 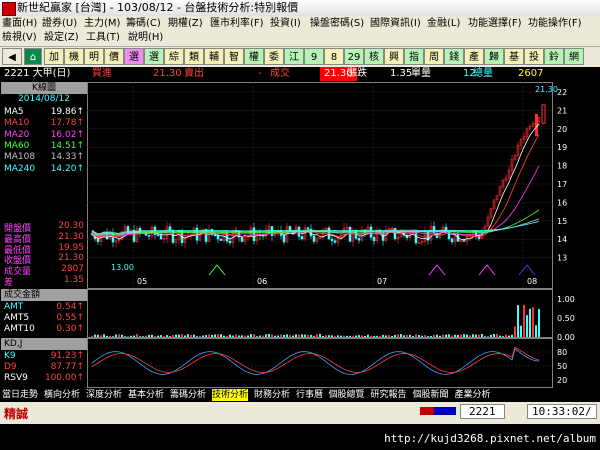 What do you see at coordinates (71, 226) in the screenshot?
I see `price-value: 20.30` at bounding box center [71, 226].